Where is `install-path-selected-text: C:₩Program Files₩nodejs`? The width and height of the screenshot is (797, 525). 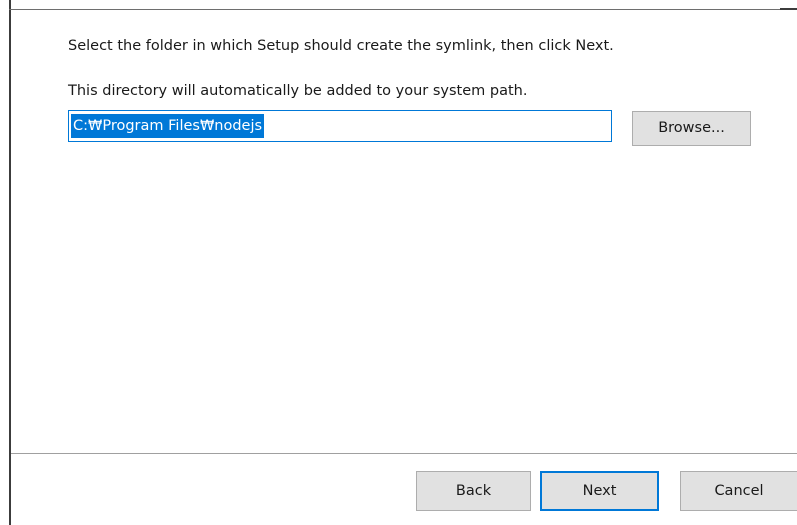 install-path-selected-text: C:₩Program Files₩nodejs is located at coordinates (168, 126).